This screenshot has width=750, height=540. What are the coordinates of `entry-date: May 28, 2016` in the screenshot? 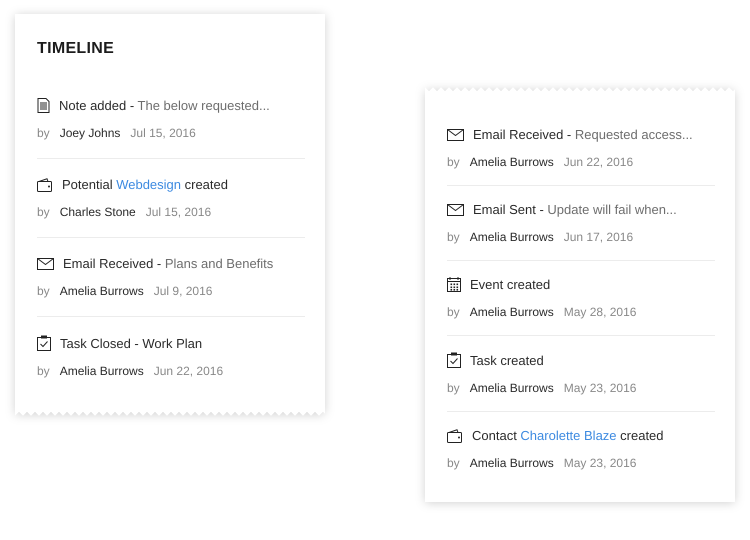 It's located at (600, 312).